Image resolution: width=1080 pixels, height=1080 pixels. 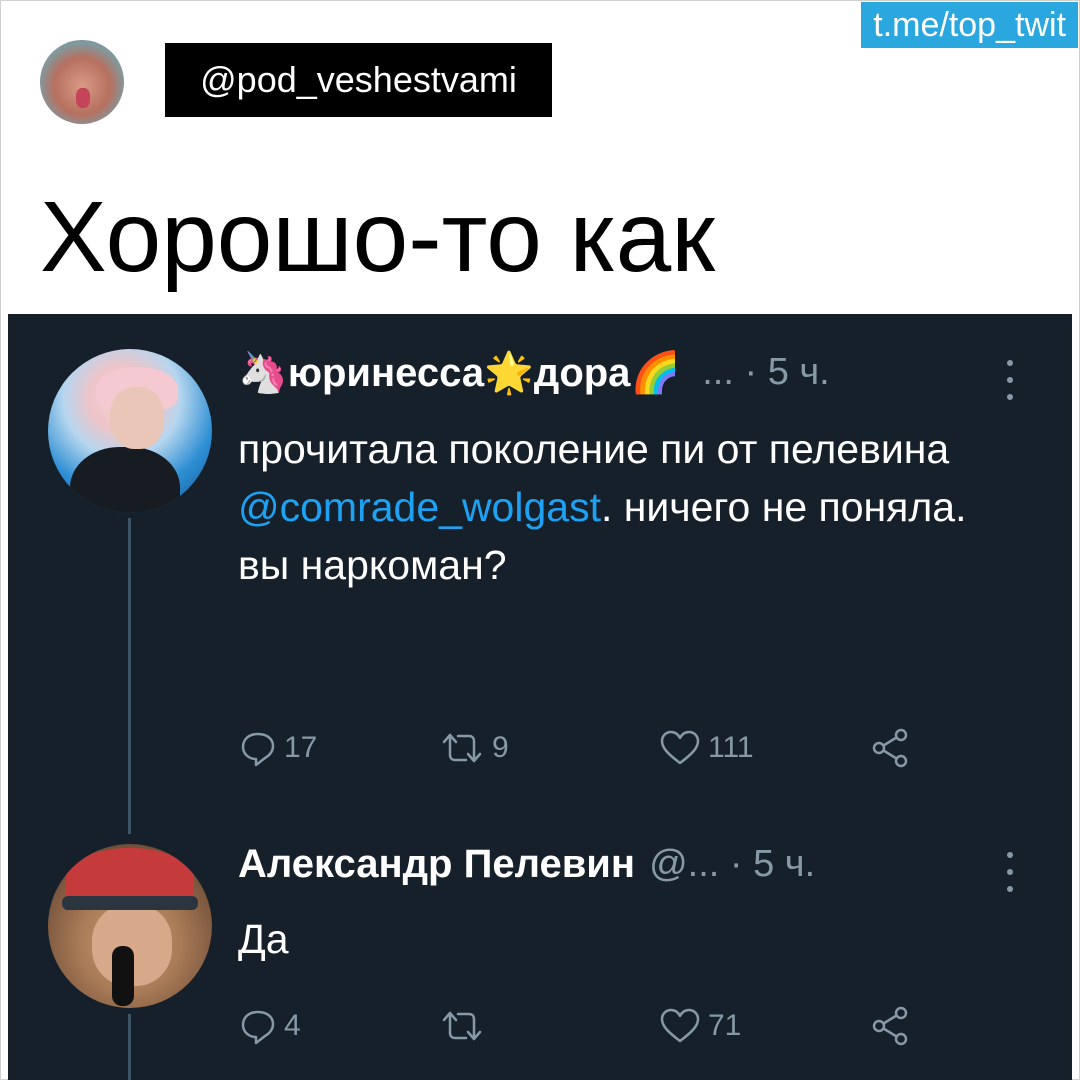 I want to click on tweet-1-meta: ... · 5 ч., so click(x=766, y=371).